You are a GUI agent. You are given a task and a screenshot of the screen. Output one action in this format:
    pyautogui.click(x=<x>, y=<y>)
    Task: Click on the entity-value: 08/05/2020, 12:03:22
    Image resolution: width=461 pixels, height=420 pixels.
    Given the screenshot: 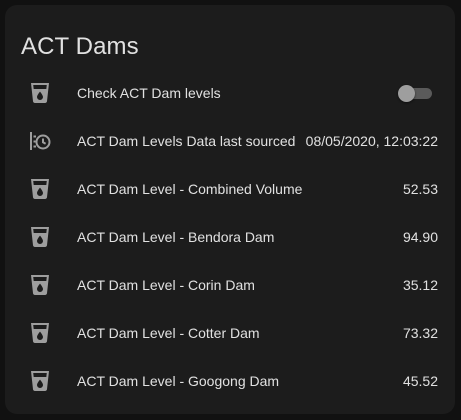 What is the action you would take?
    pyautogui.click(x=371, y=141)
    